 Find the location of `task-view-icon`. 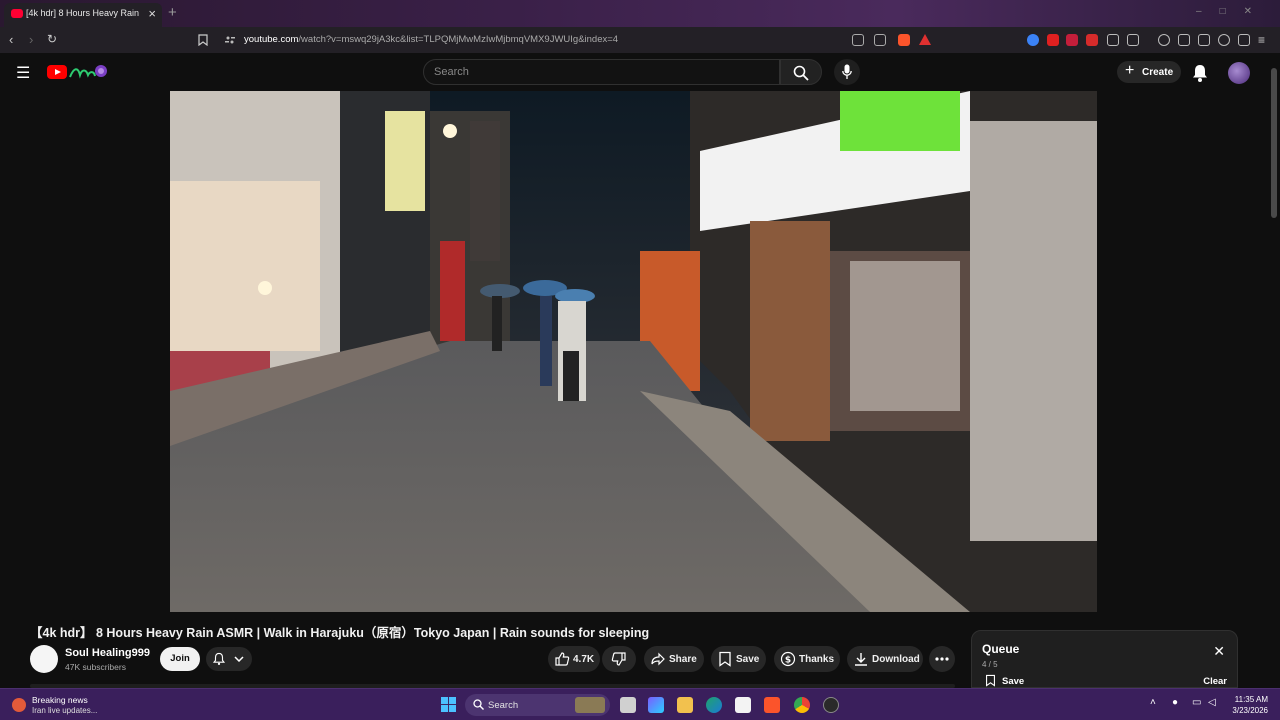

task-view-icon is located at coordinates (628, 705).